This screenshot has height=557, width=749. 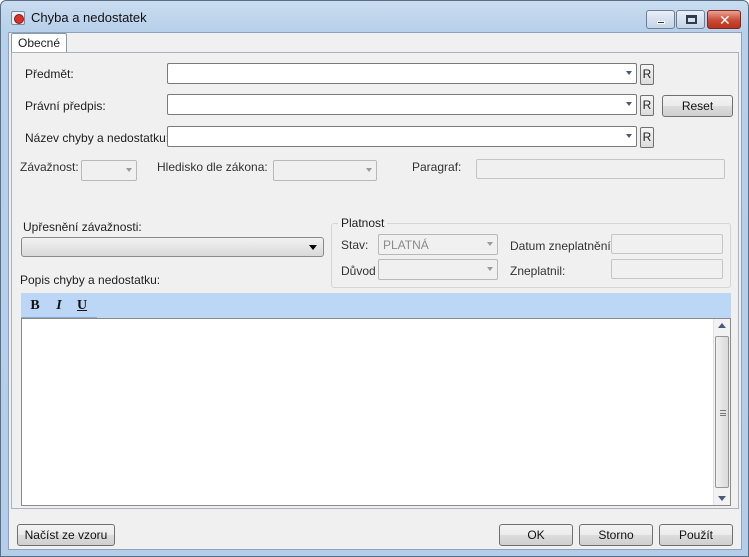 What do you see at coordinates (538, 271) in the screenshot?
I see `zneplatnil-label: Zneplatnil:` at bounding box center [538, 271].